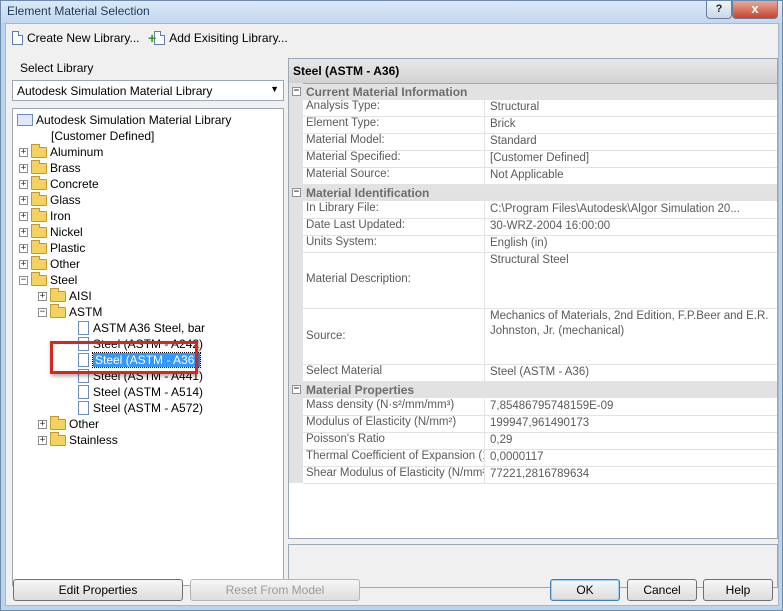 This screenshot has height=611, width=783. I want to click on grid-row-material-source: Material Source: Not Applicable, so click(540, 176).